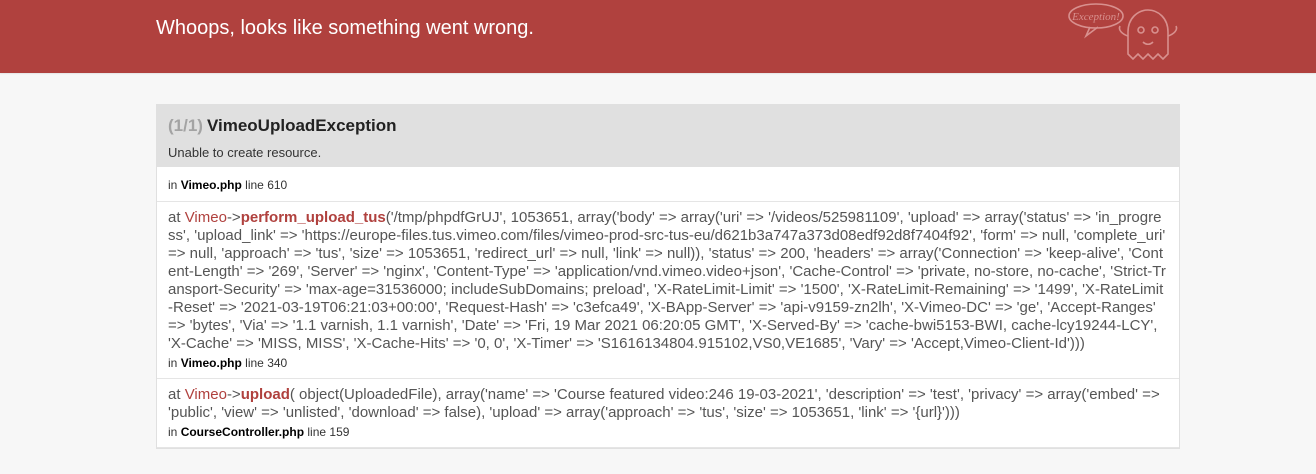 This screenshot has height=474, width=1316. What do you see at coordinates (242, 432) in the screenshot?
I see `location-file: CourseController.php` at bounding box center [242, 432].